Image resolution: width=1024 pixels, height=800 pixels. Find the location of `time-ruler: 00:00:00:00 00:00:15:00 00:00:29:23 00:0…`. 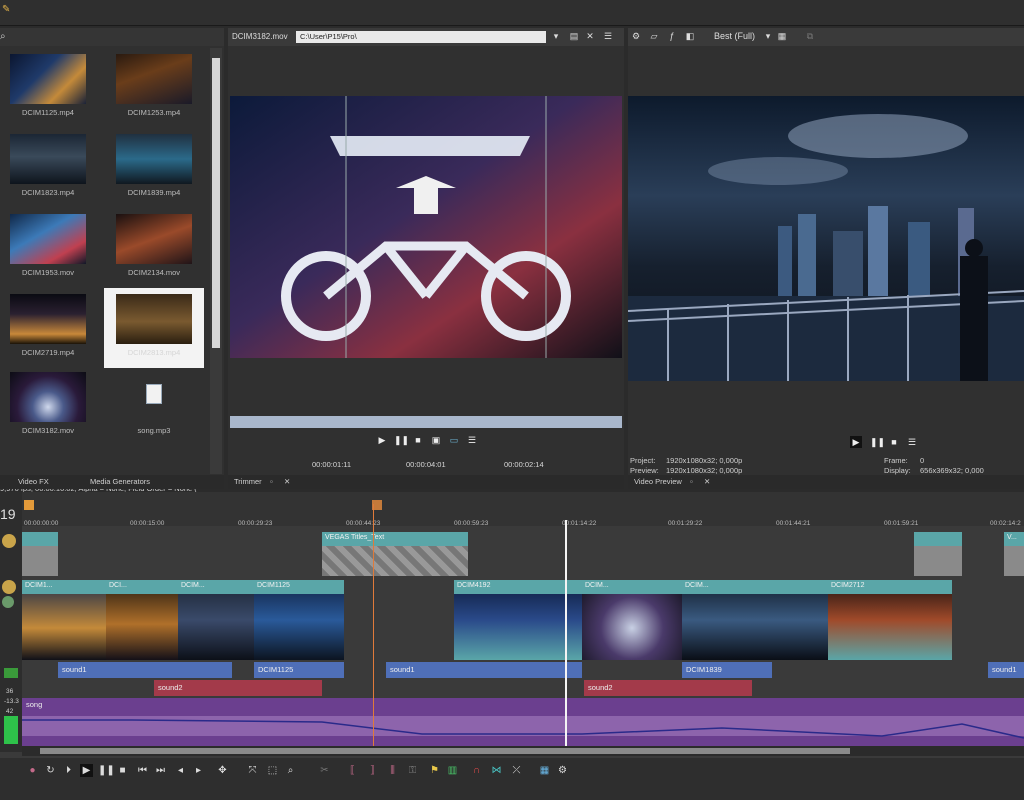

time-ruler: 00:00:00:00 00:00:15:00 00:00:29:23 00:0… is located at coordinates (523, 509).